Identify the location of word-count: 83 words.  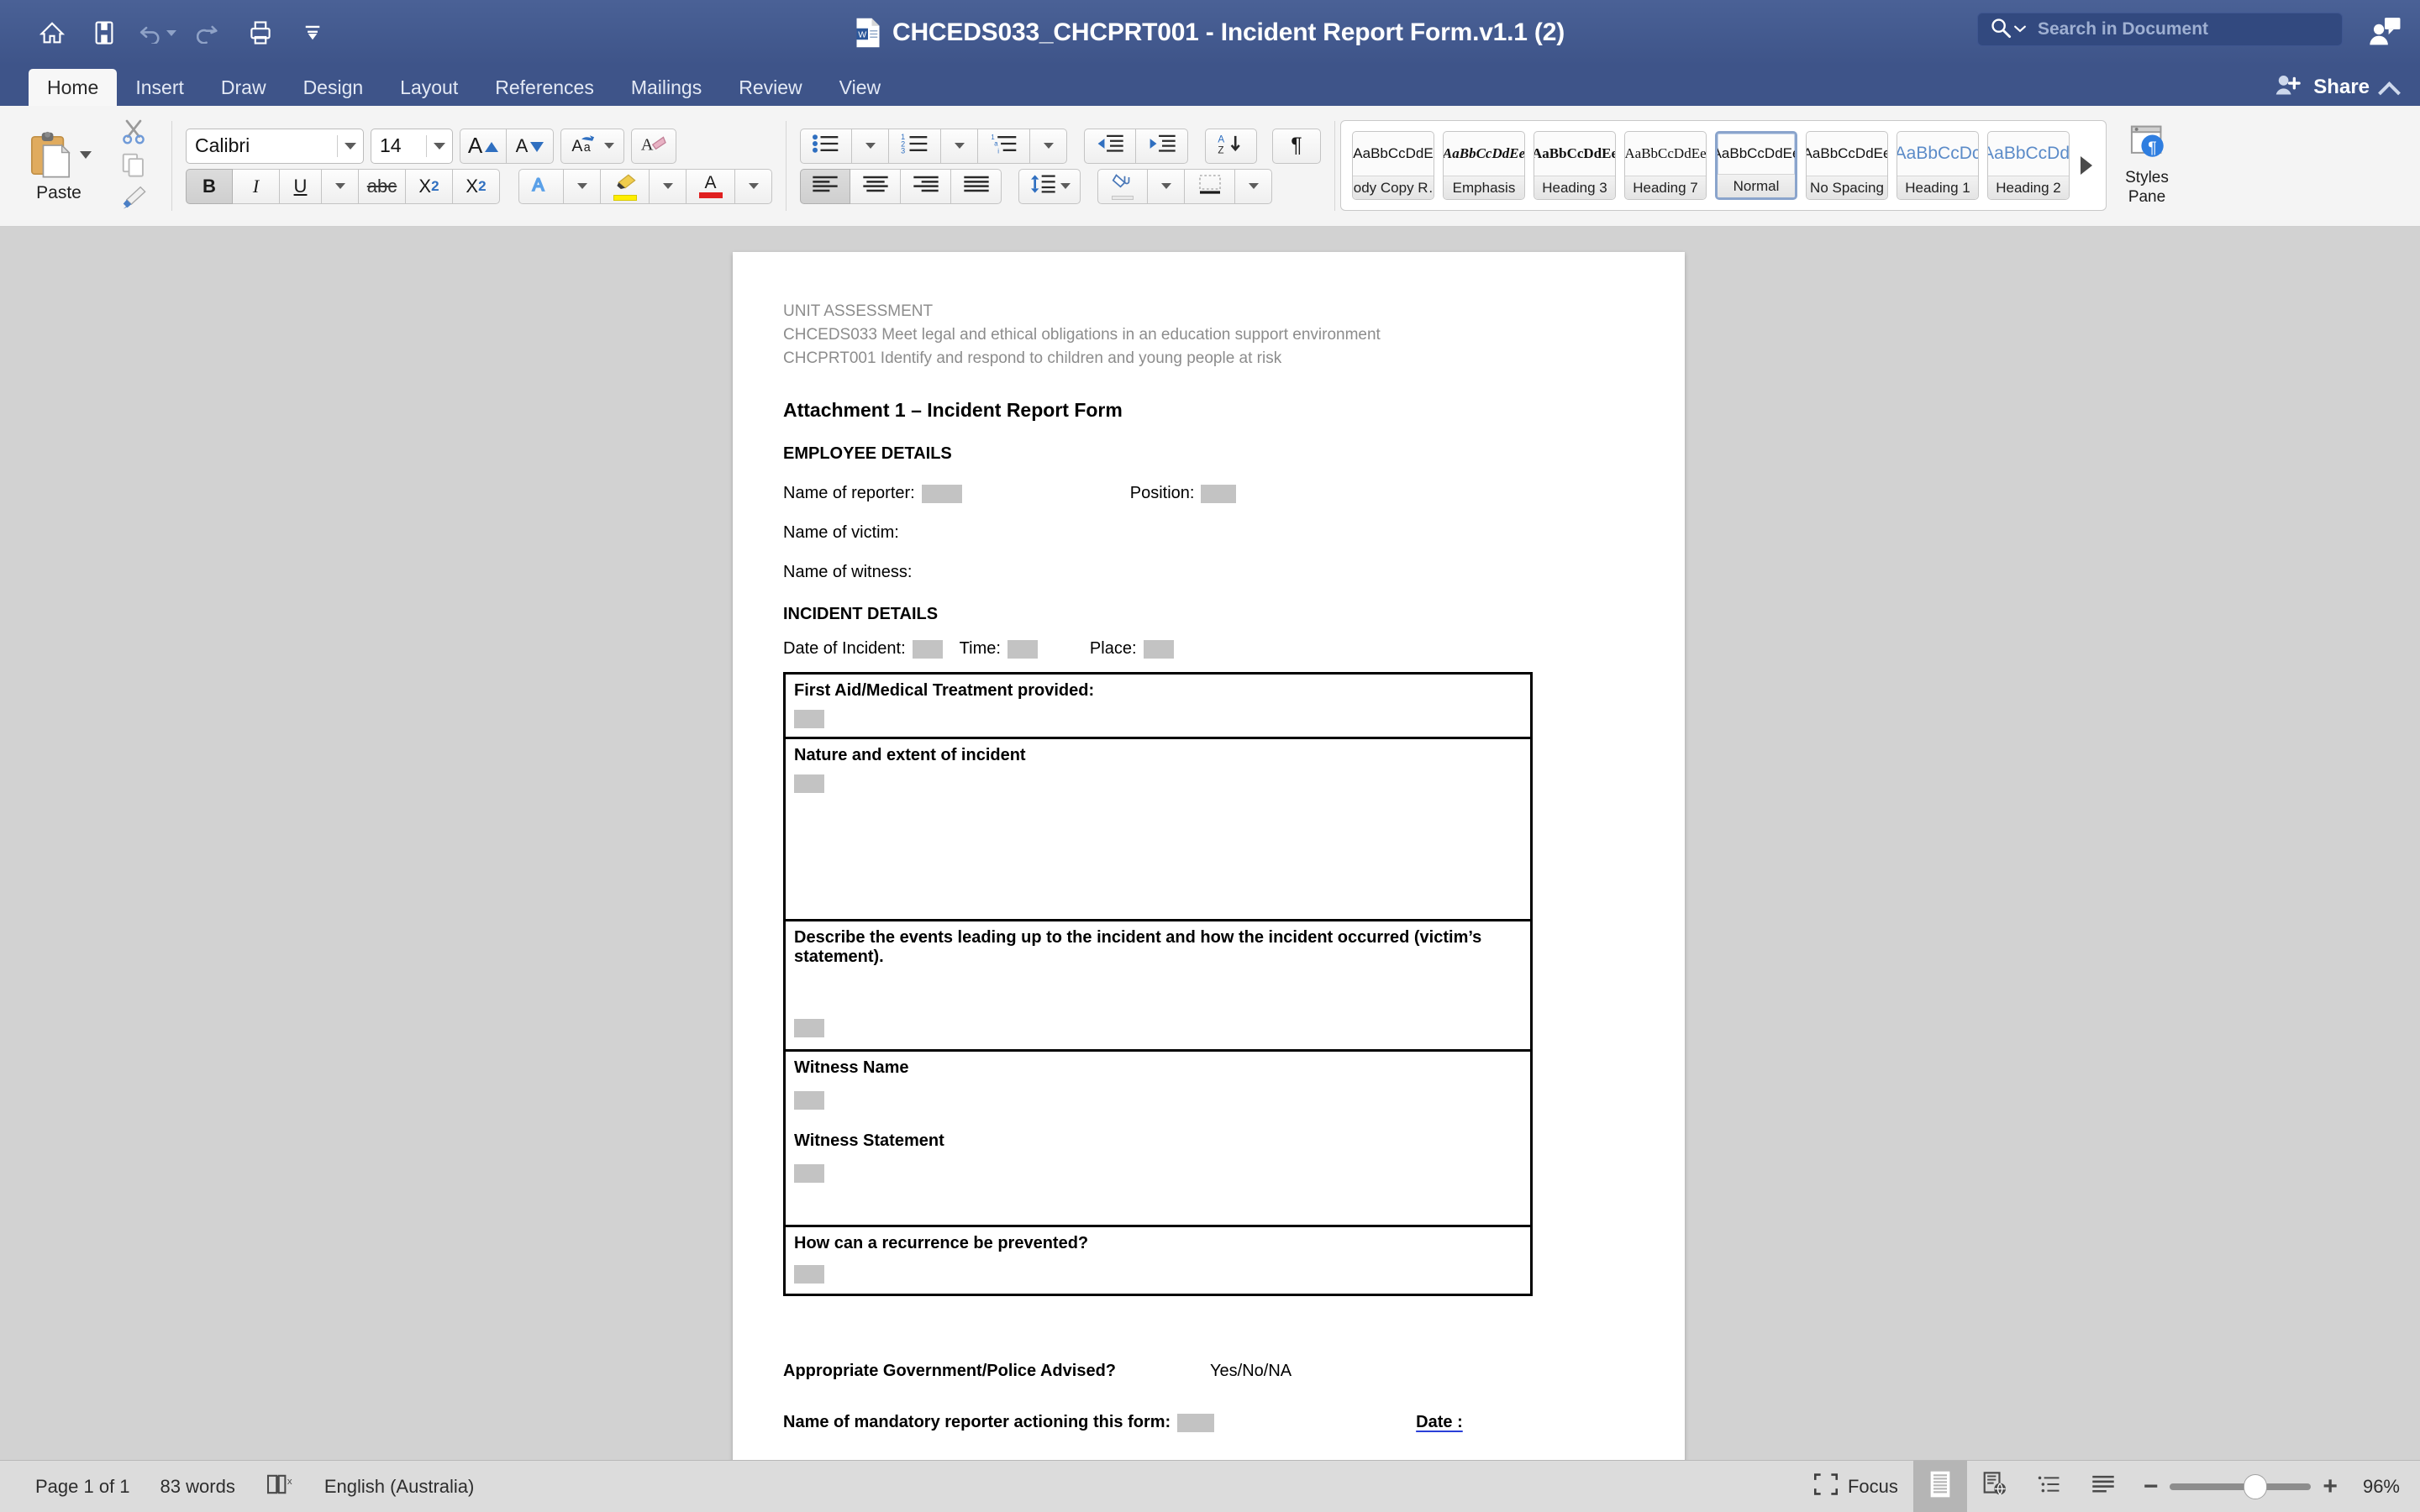
(197, 1487).